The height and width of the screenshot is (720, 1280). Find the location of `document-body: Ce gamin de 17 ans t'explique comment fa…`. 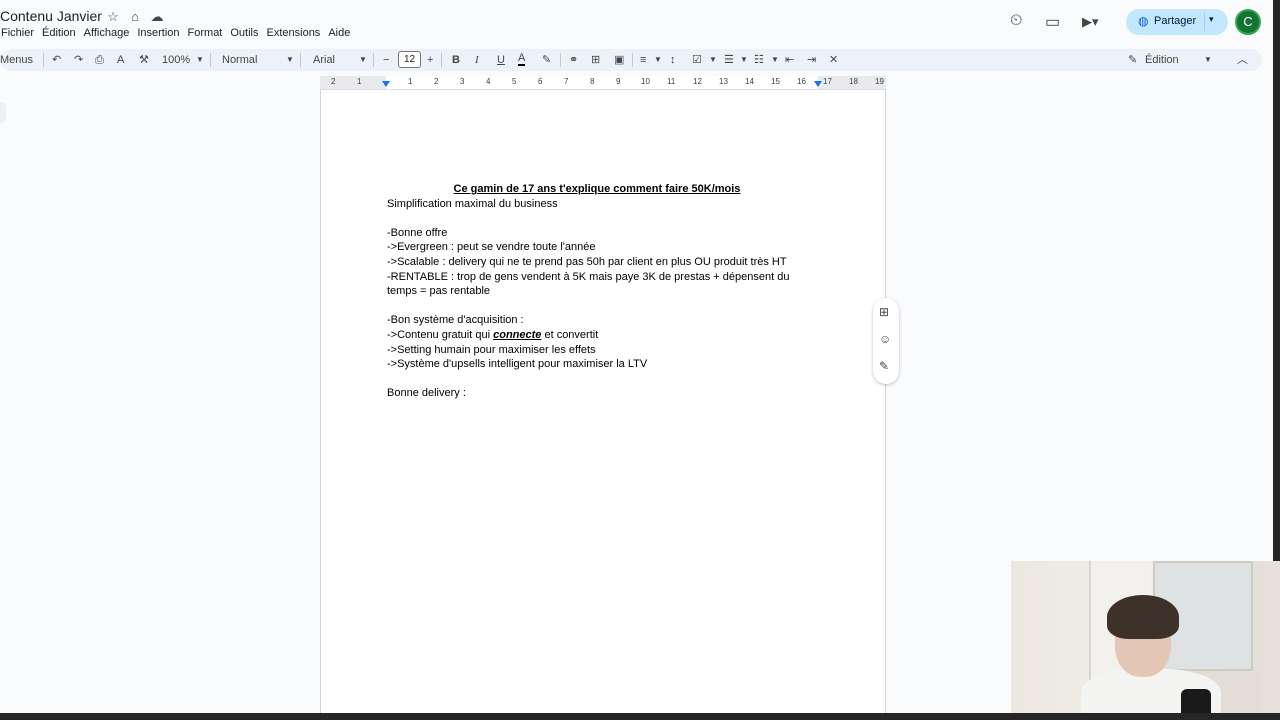

document-body: Ce gamin de 17 ans t'explique comment fa… is located at coordinates (597, 291).